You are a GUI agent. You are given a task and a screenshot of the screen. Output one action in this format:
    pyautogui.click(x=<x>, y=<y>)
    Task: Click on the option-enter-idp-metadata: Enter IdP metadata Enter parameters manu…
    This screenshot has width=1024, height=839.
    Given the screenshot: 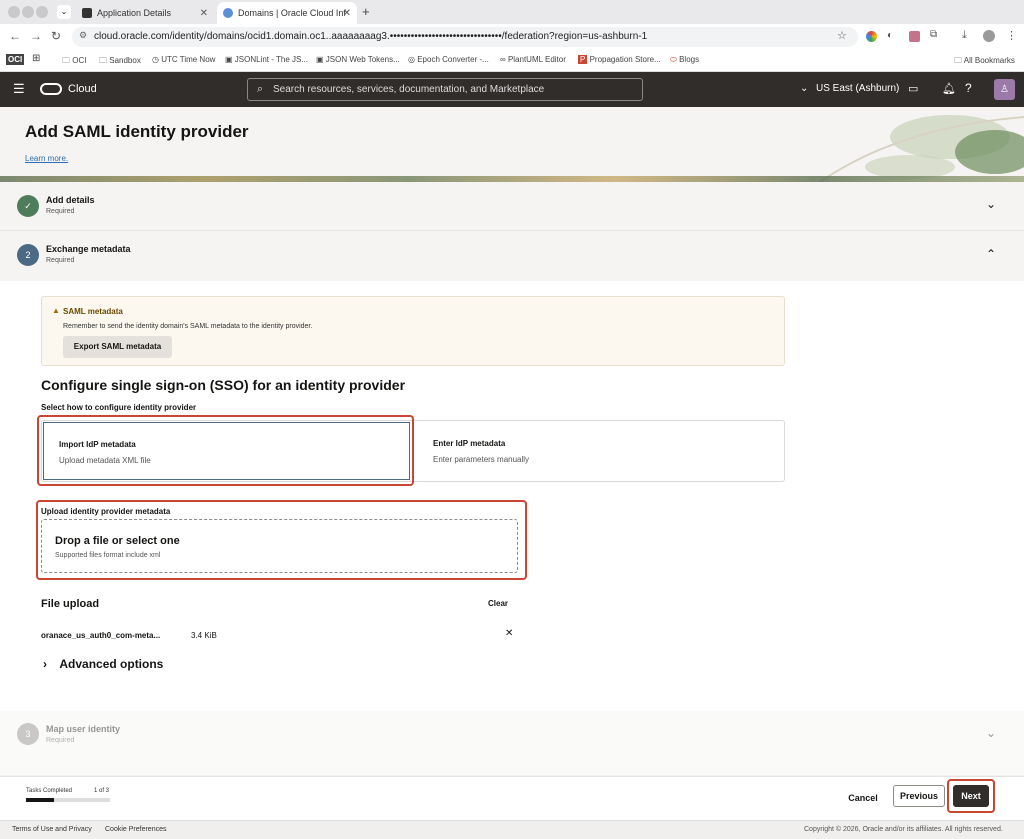 What is the action you would take?
    pyautogui.click(x=600, y=451)
    